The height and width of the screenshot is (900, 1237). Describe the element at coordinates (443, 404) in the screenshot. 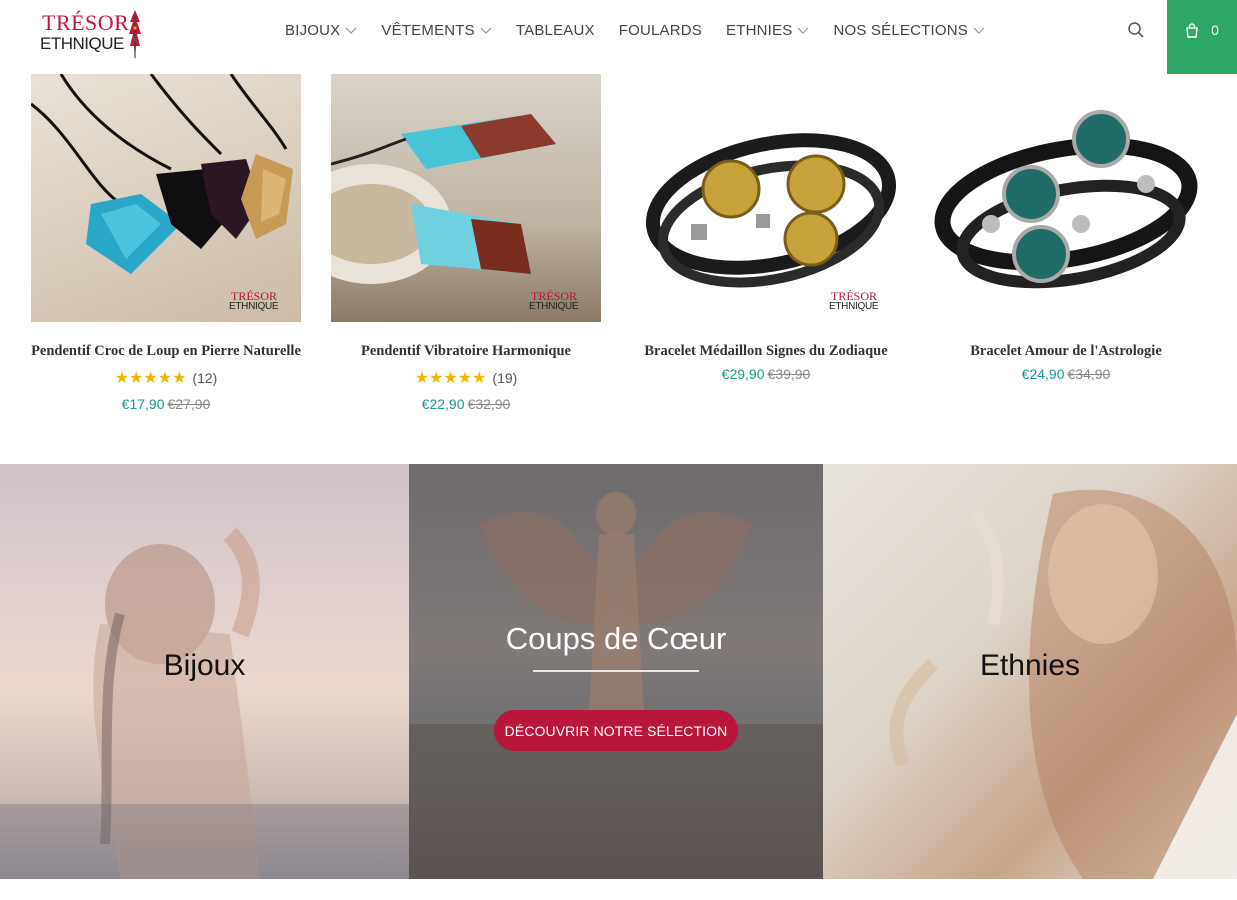

I see `sale-price: €22,90` at that location.